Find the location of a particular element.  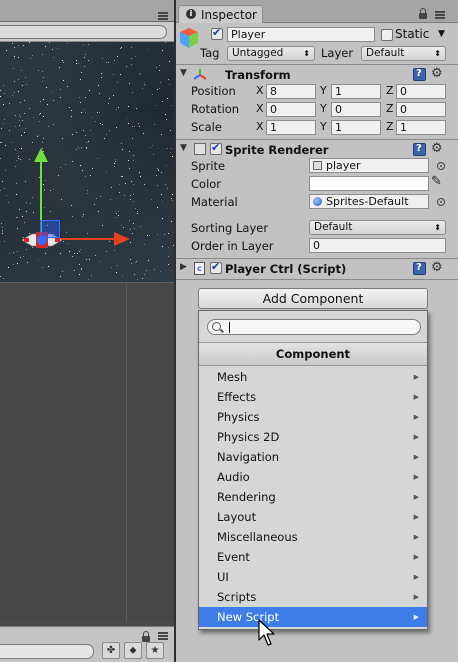

lock-icon is located at coordinates (423, 13).